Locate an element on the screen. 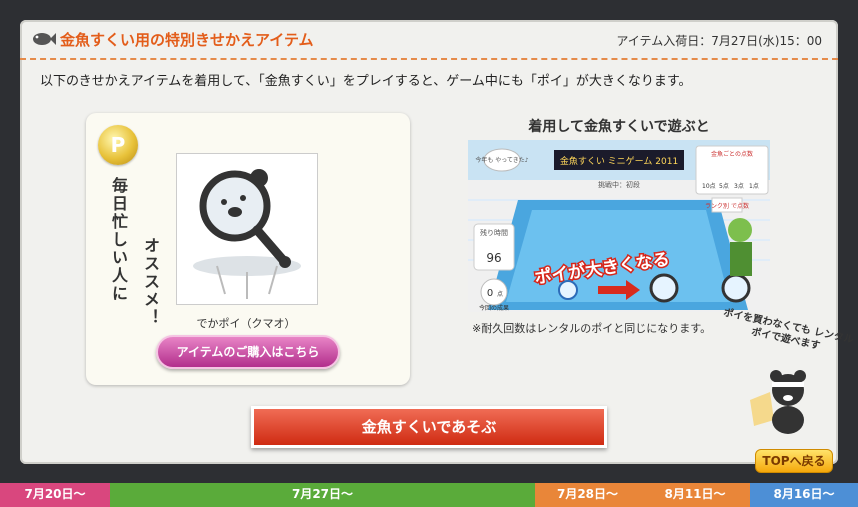 Image resolution: width=858 pixels, height=507 pixels. score-value: 0 is located at coordinates (490, 293).